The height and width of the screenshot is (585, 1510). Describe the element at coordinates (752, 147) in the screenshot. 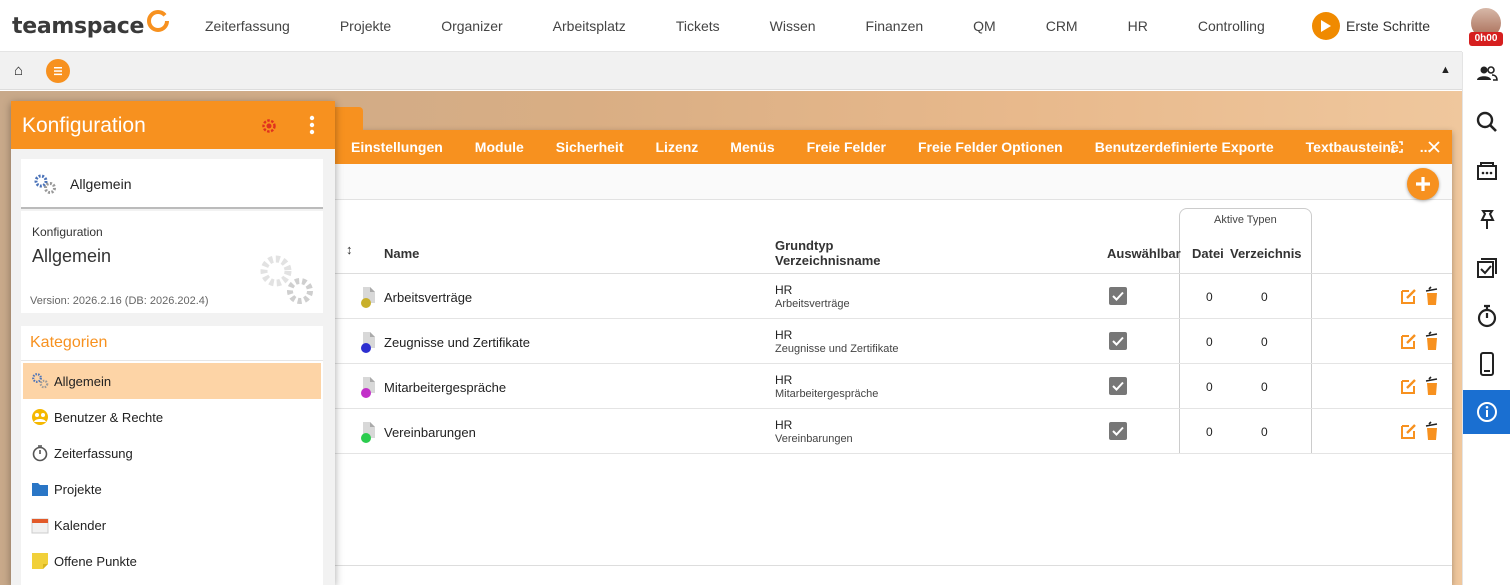

I see `tab-menues: Menüs` at that location.